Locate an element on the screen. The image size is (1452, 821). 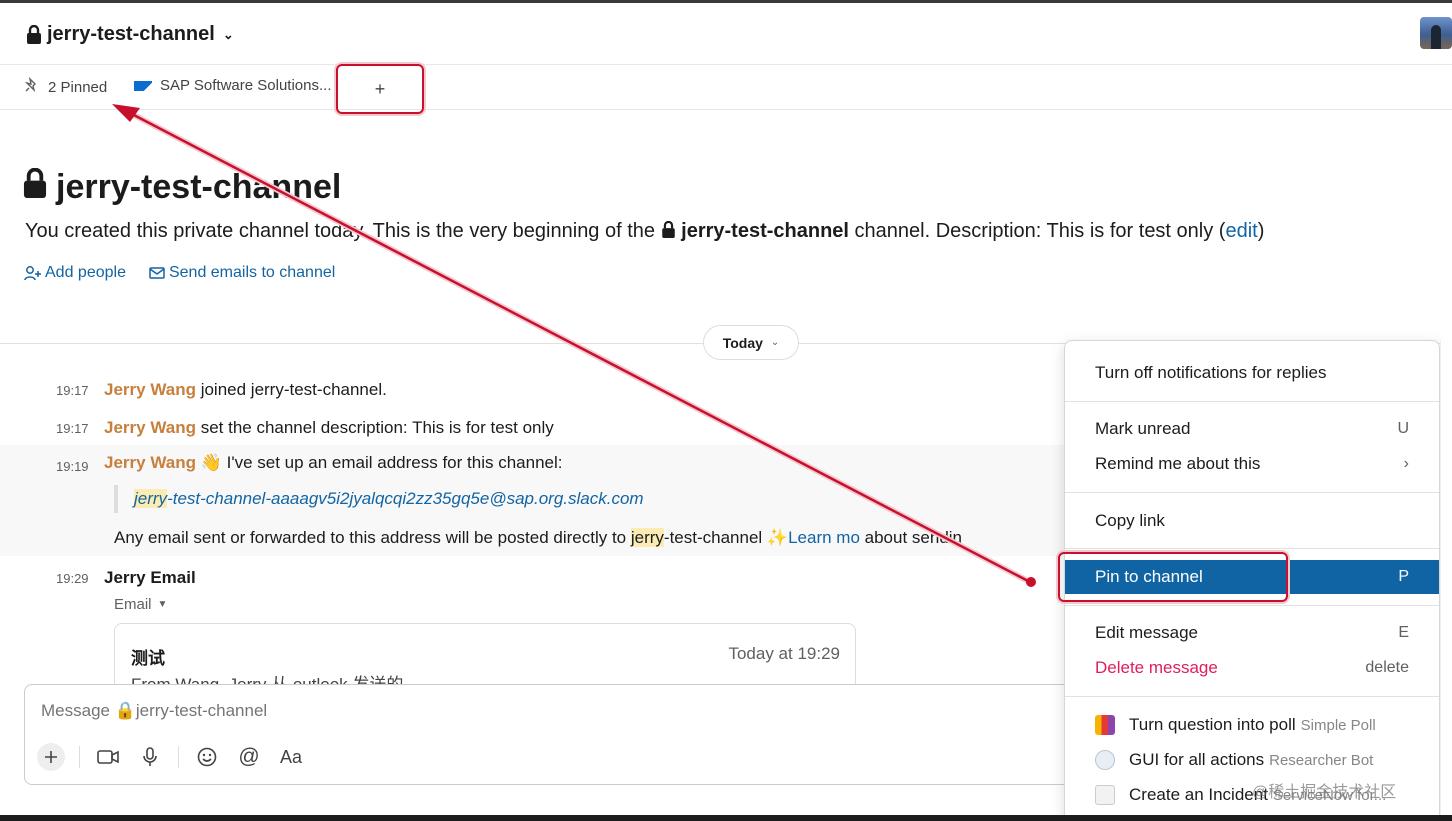
menu-item-label: Pin to channel is located at coordinates (1149, 576).